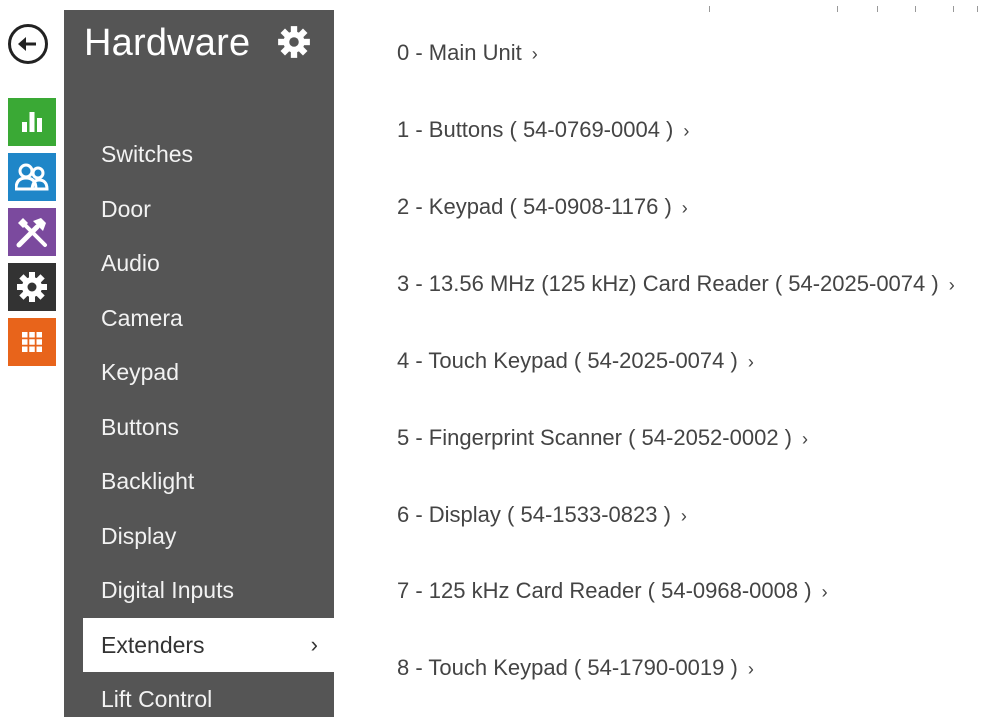  Describe the element at coordinates (199, 209) in the screenshot. I see `sidebar-item-door: Door` at that location.